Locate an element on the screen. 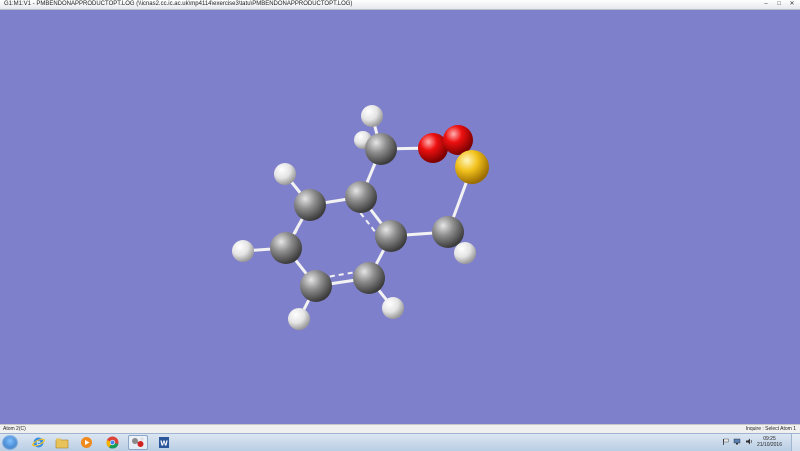 The height and width of the screenshot is (451, 800). gaussview-icon is located at coordinates (138, 442).